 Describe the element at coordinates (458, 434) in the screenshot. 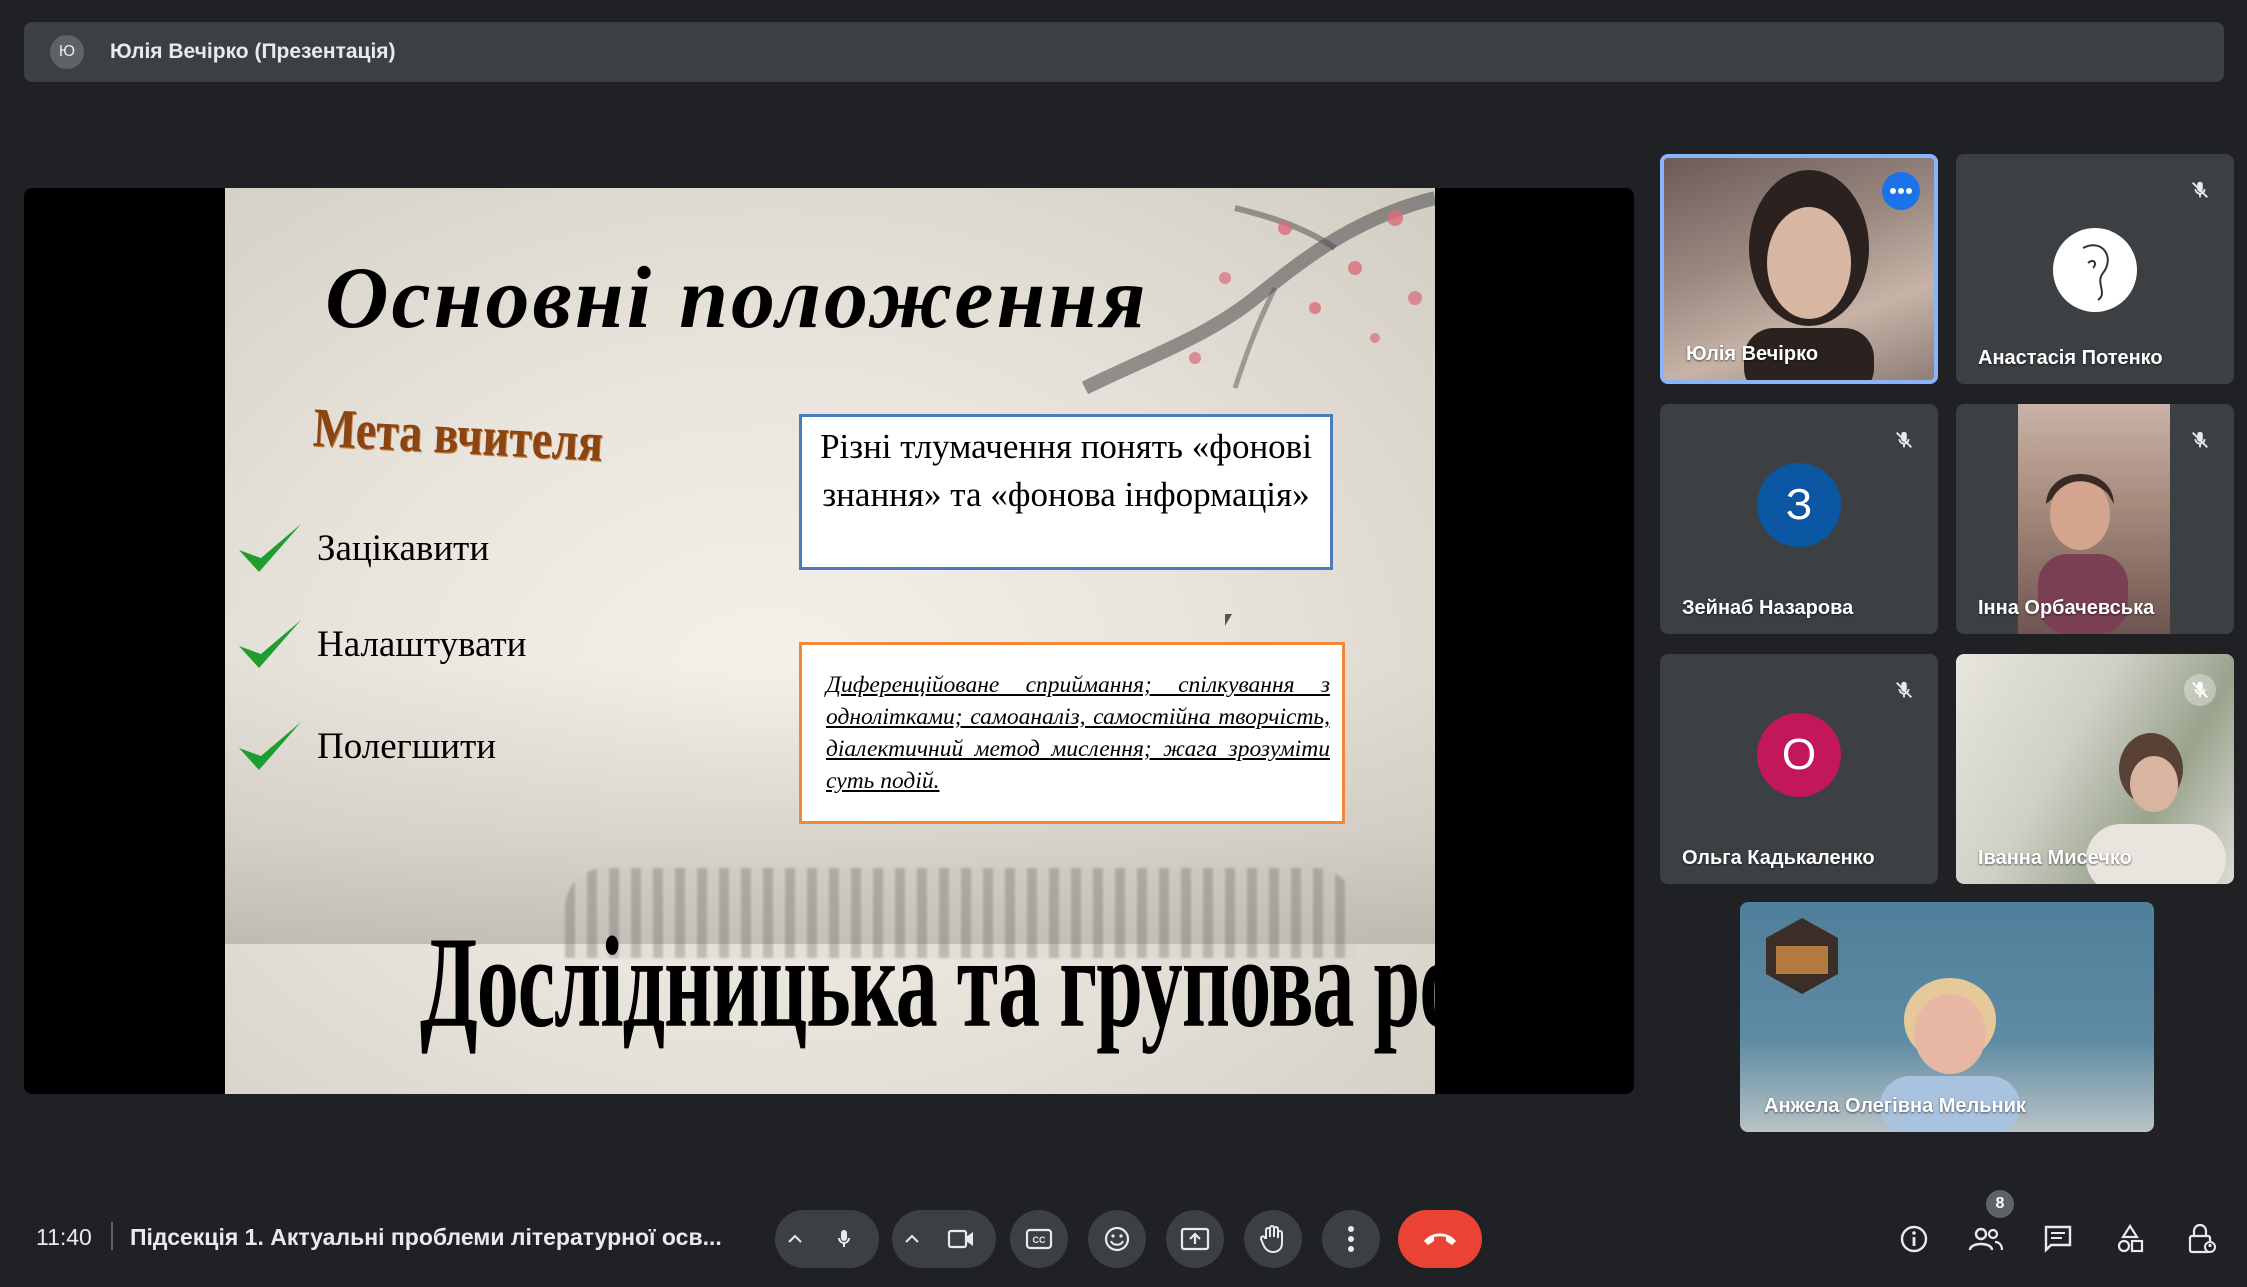

I see `goal-heading: Мета вчителя` at that location.